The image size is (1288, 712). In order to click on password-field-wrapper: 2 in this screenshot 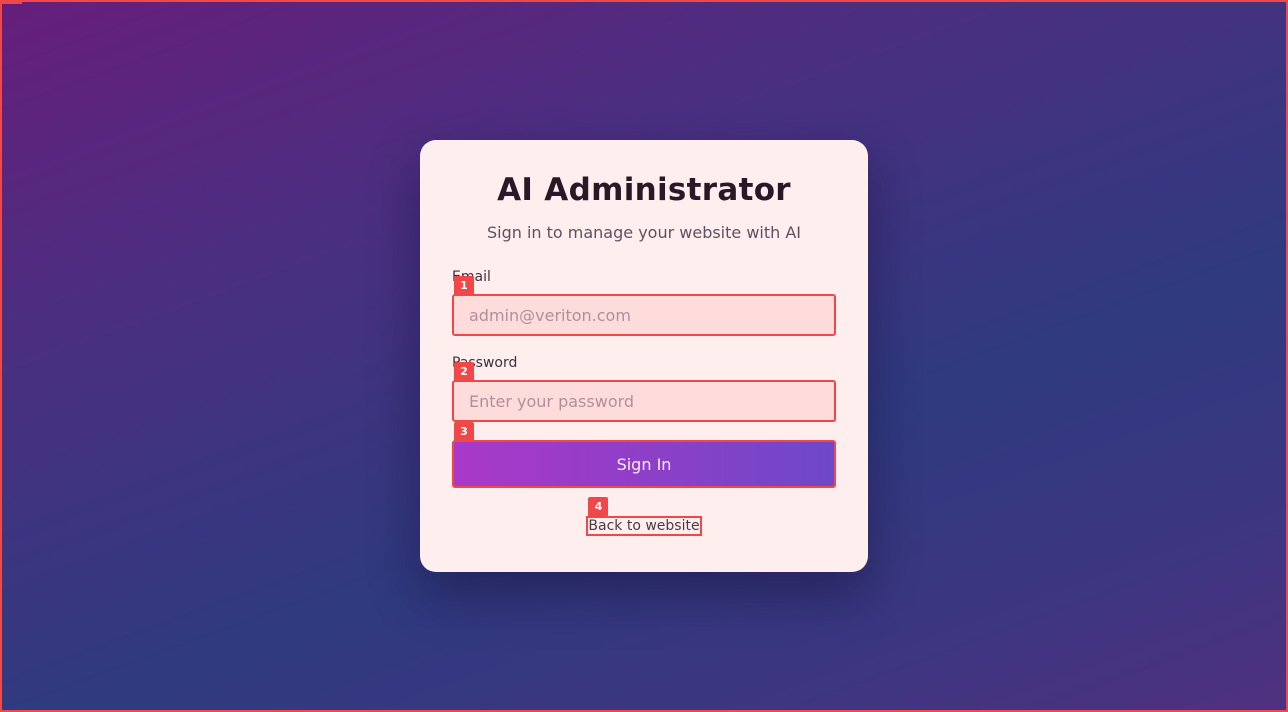, I will do `click(644, 392)`.